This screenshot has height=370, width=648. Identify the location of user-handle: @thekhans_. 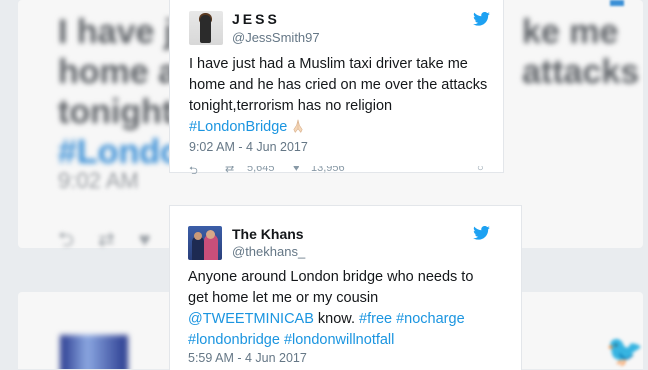
(268, 251).